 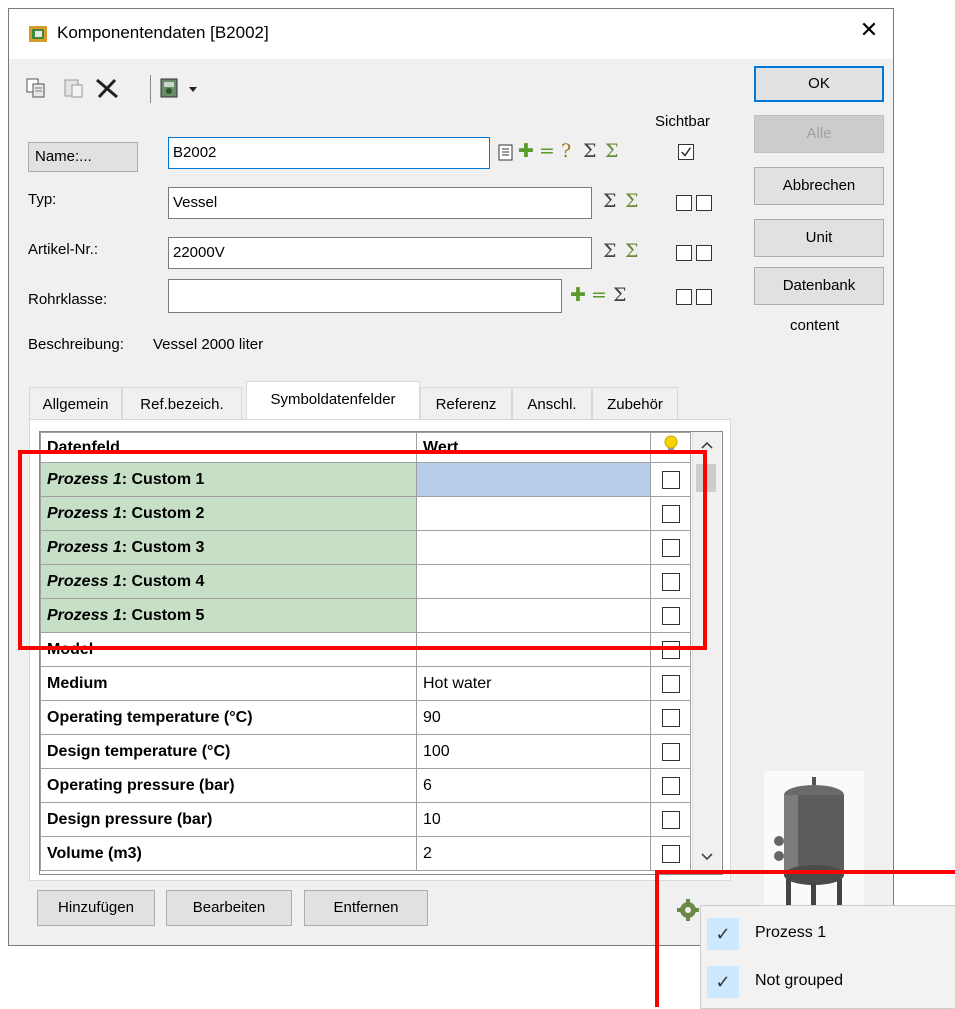 I want to click on tab-referenz: Referenz, so click(x=466, y=403).